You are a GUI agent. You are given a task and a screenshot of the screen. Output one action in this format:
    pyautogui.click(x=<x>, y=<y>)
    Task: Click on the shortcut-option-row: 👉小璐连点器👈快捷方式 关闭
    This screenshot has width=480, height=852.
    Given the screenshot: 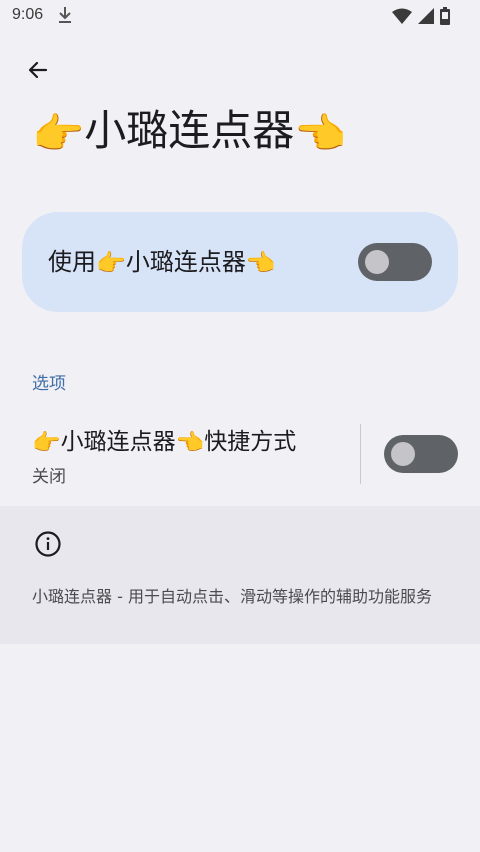 What is the action you would take?
    pyautogui.click(x=240, y=455)
    